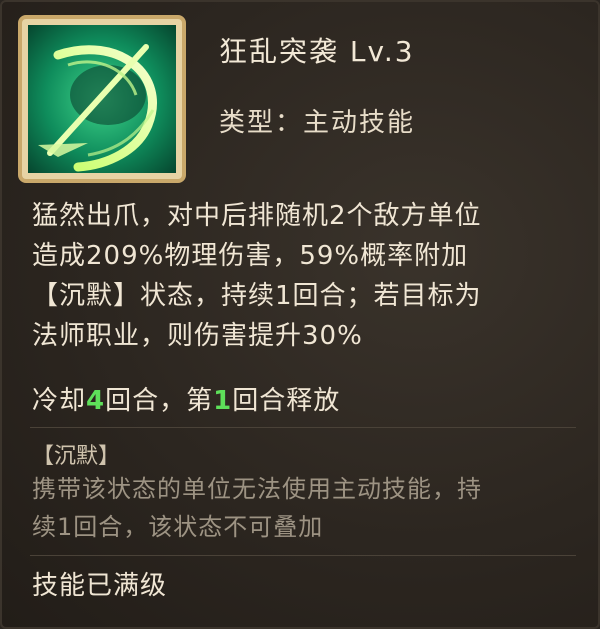 This screenshot has height=629, width=600. What do you see at coordinates (197, 336) in the screenshot?
I see `description-line: 法师职业，则伤害提升30%` at bounding box center [197, 336].